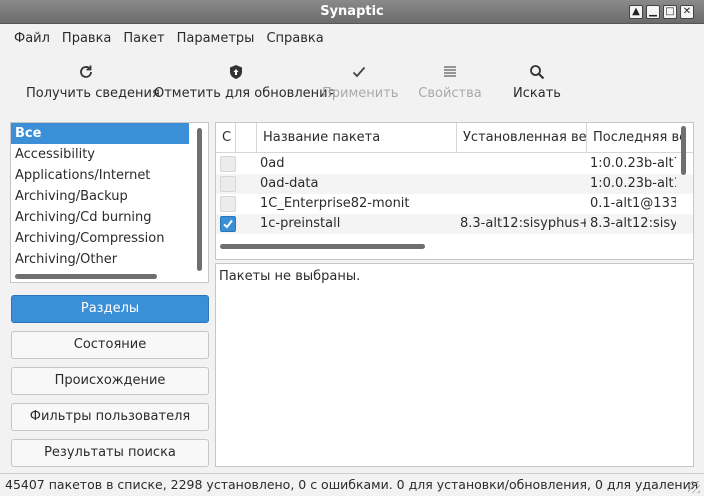  What do you see at coordinates (86, 38) in the screenshot?
I see `menu-edit: Правка` at bounding box center [86, 38].